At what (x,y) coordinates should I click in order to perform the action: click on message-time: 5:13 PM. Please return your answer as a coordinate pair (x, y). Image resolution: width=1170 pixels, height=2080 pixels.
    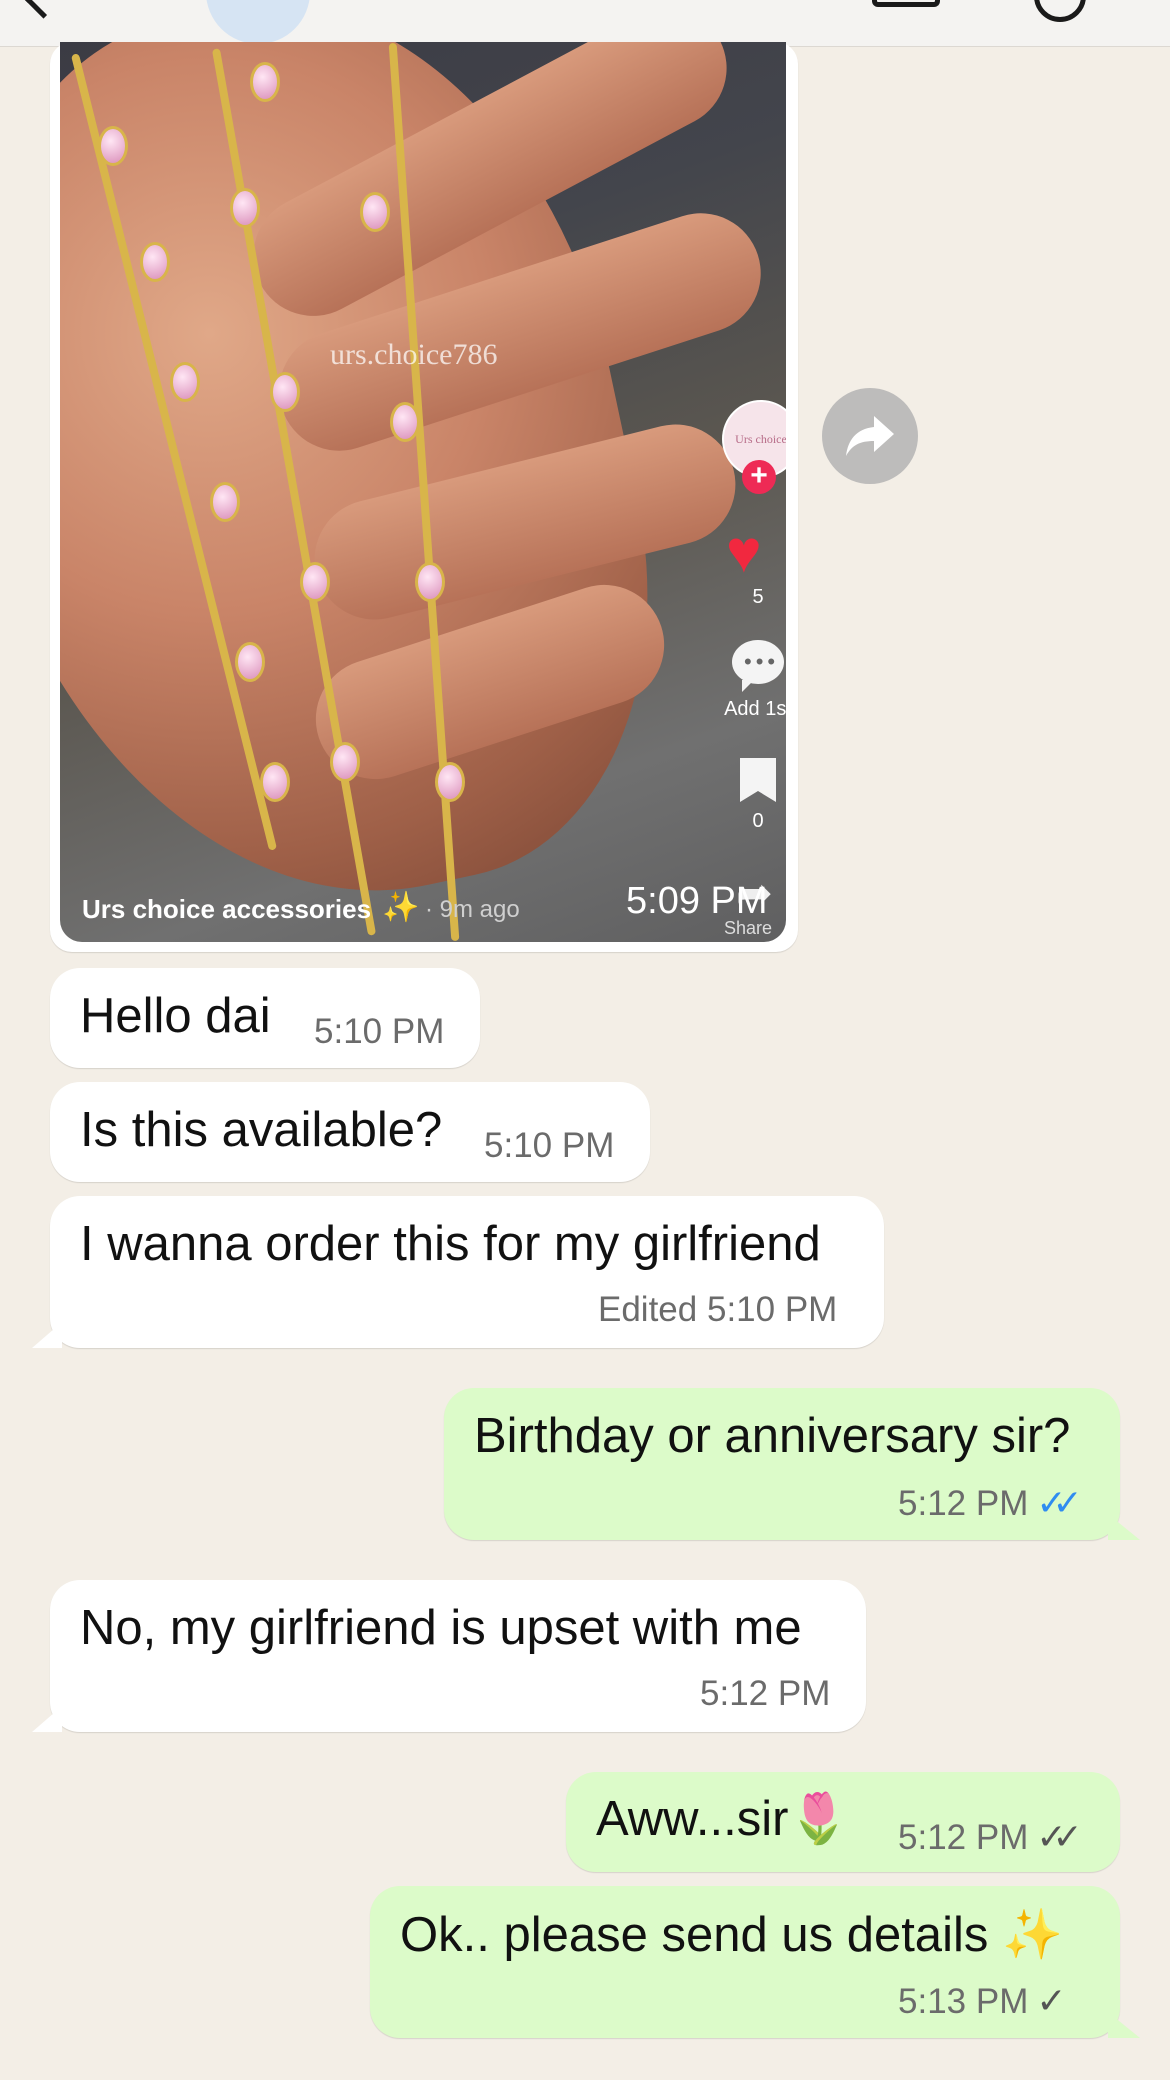
    Looking at the image, I should click on (963, 2001).